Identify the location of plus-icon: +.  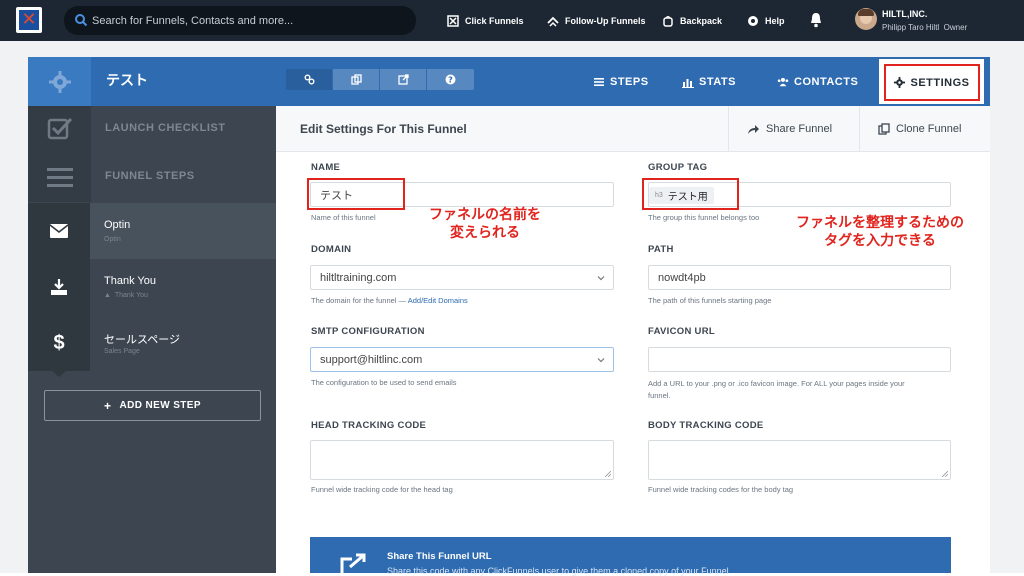
(108, 405).